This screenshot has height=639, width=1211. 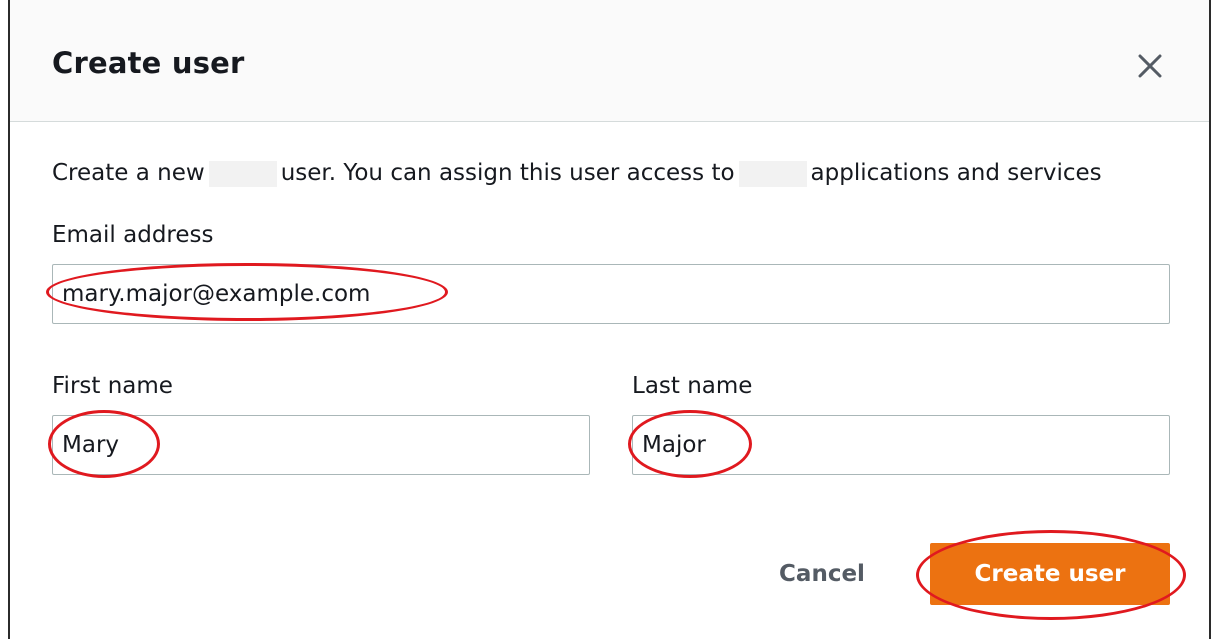 What do you see at coordinates (507, 173) in the screenshot?
I see `description-part-2: user. You can assign this user access to` at bounding box center [507, 173].